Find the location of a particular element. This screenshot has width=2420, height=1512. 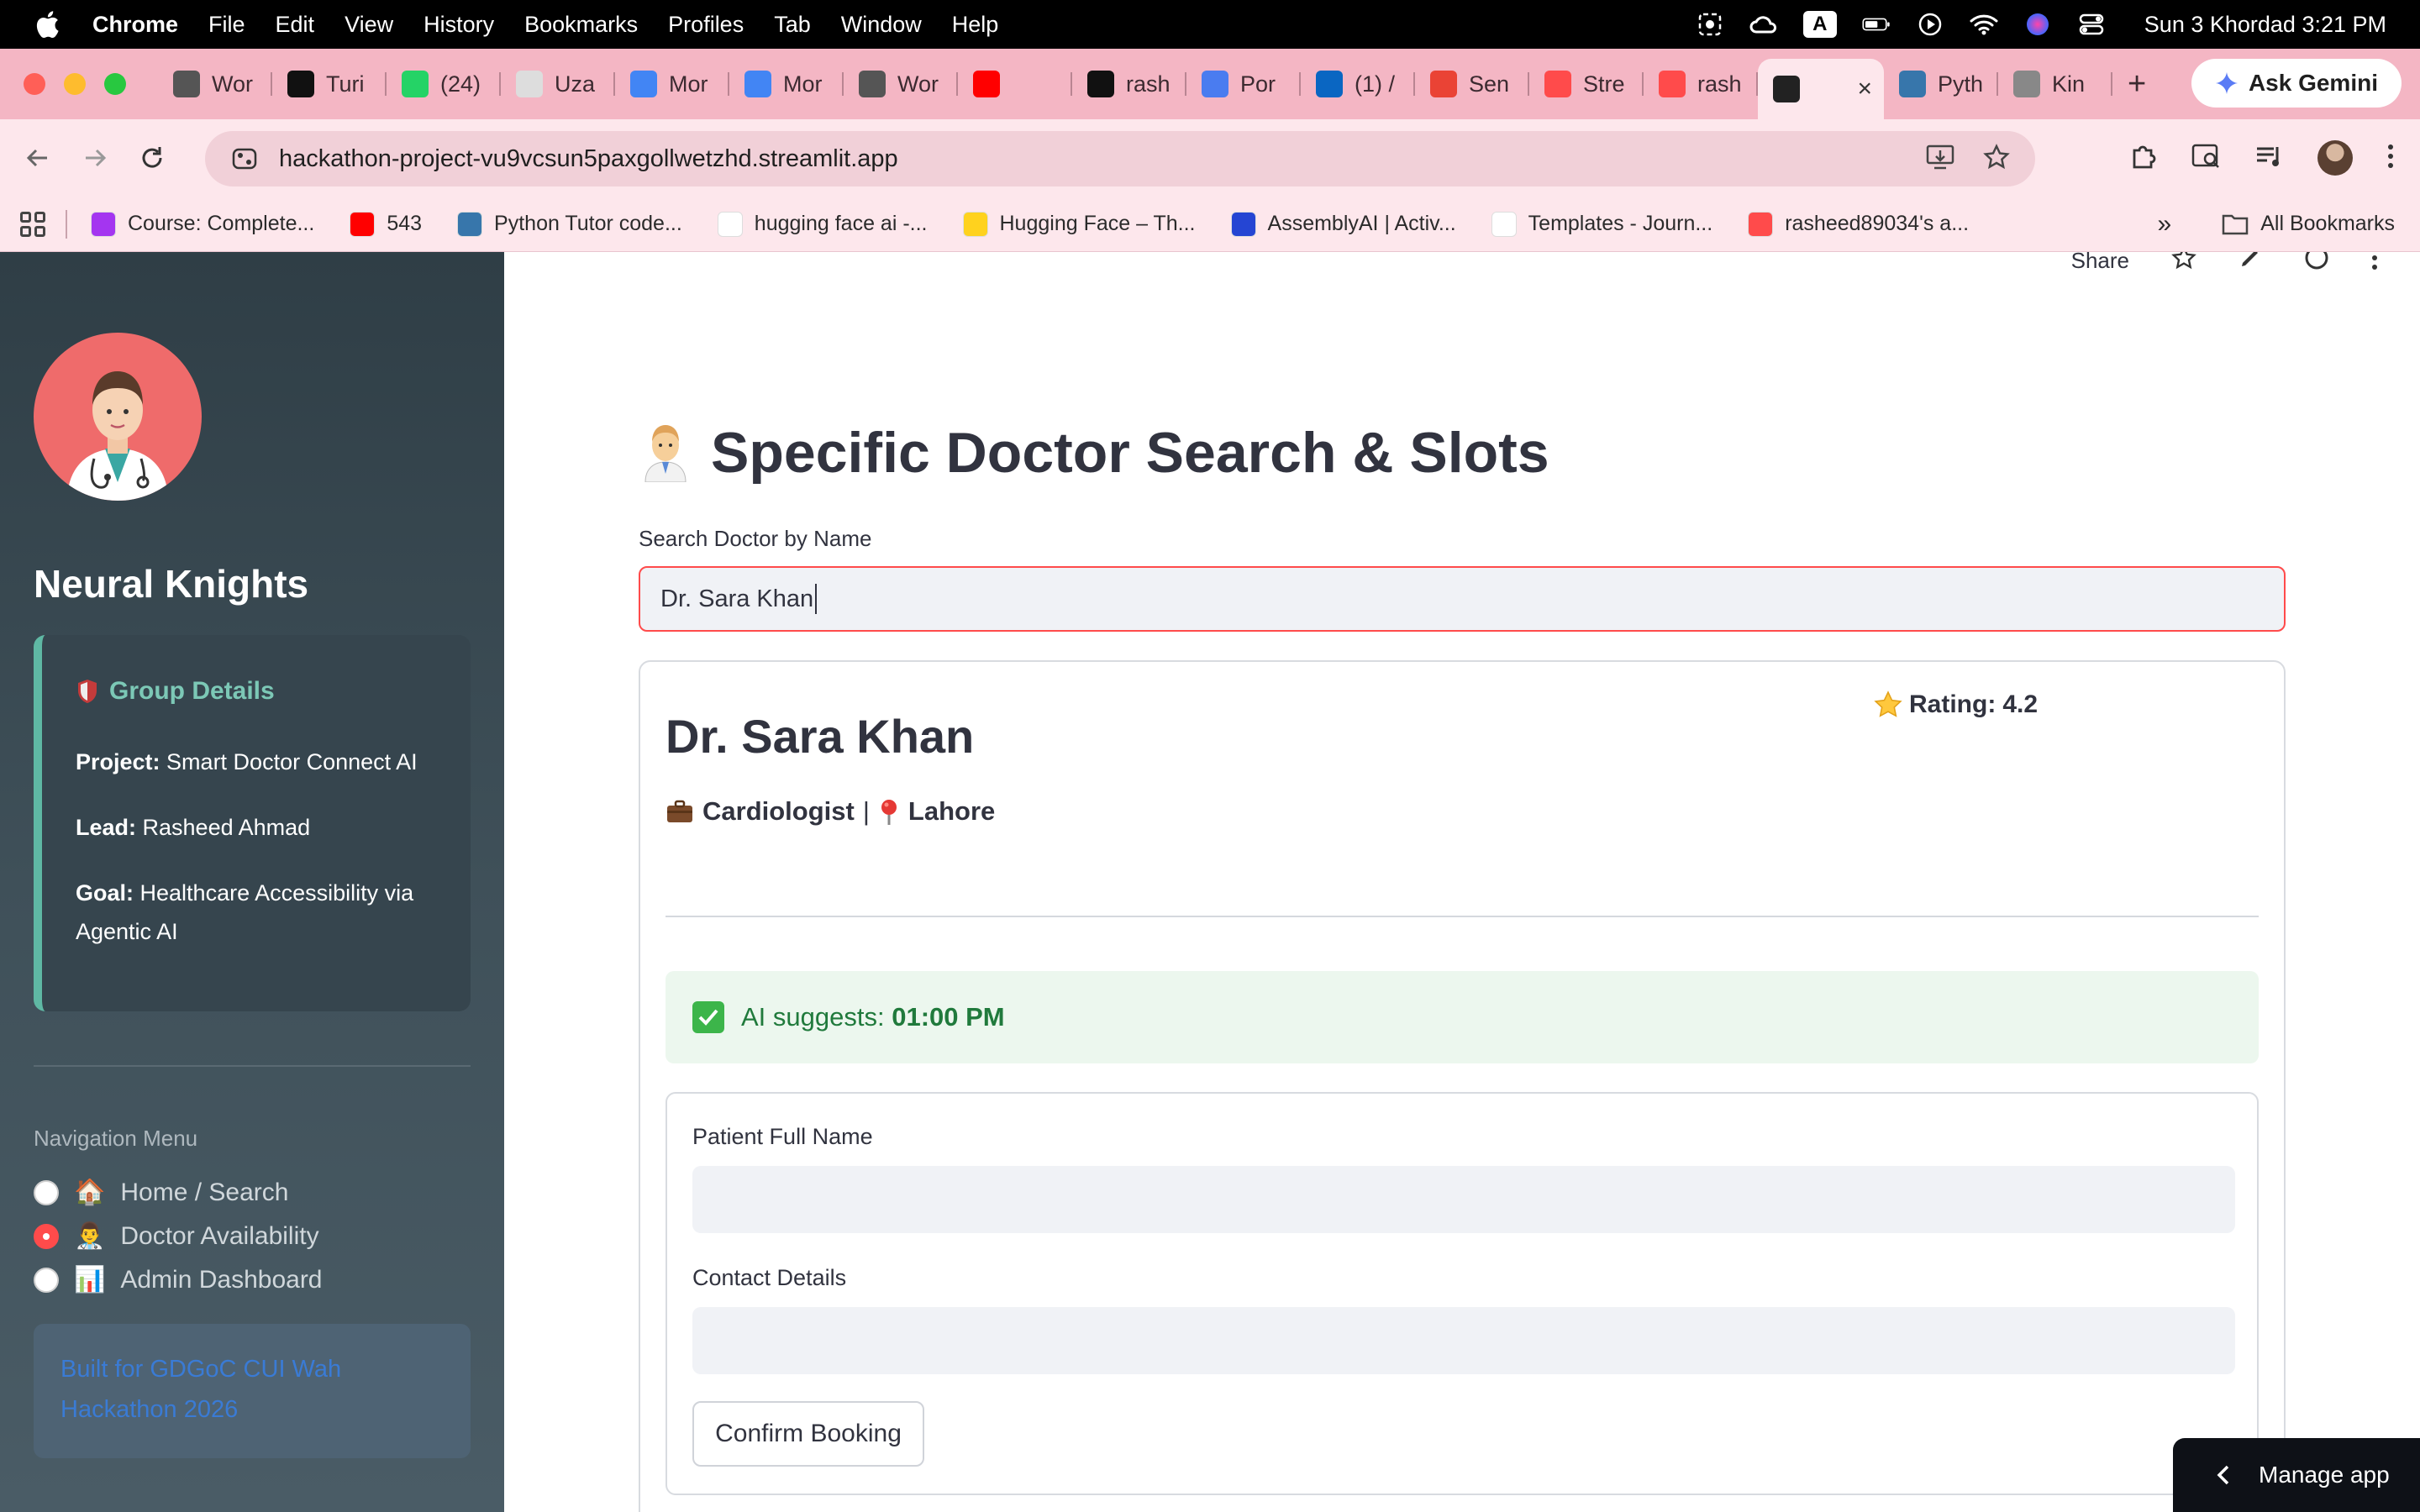

doctor-emoji-icon is located at coordinates (665, 453).